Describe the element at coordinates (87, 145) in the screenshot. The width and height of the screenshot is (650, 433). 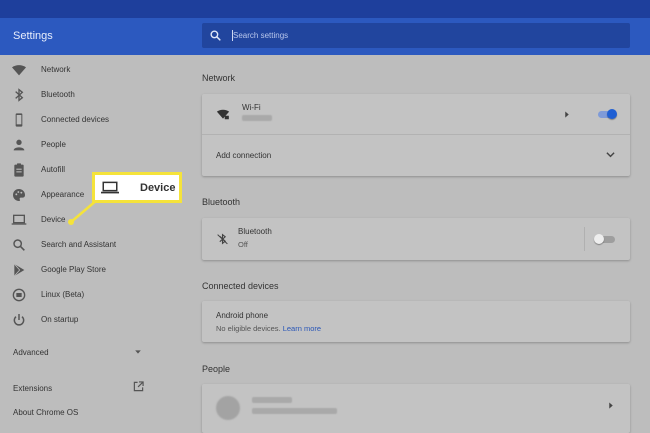
I see `sidebar-item-people: People` at that location.